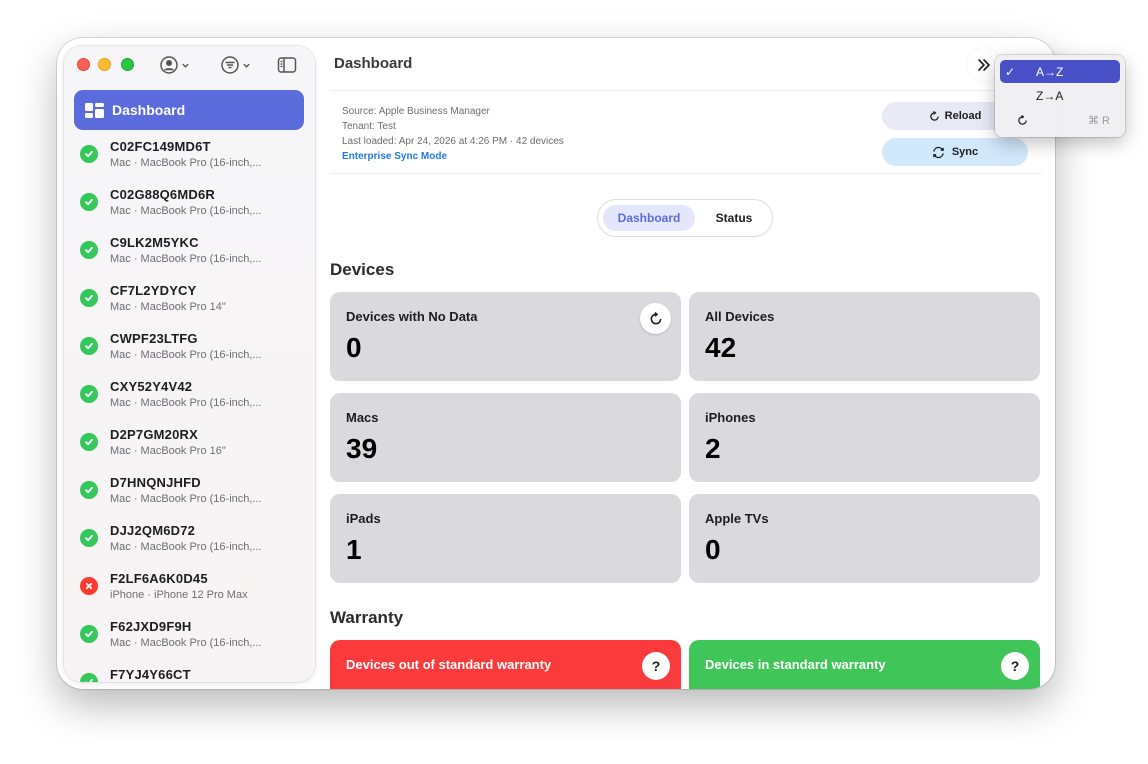 This screenshot has height=764, width=1148. Describe the element at coordinates (1050, 71) in the screenshot. I see `menu-item-label: A→Z` at that location.